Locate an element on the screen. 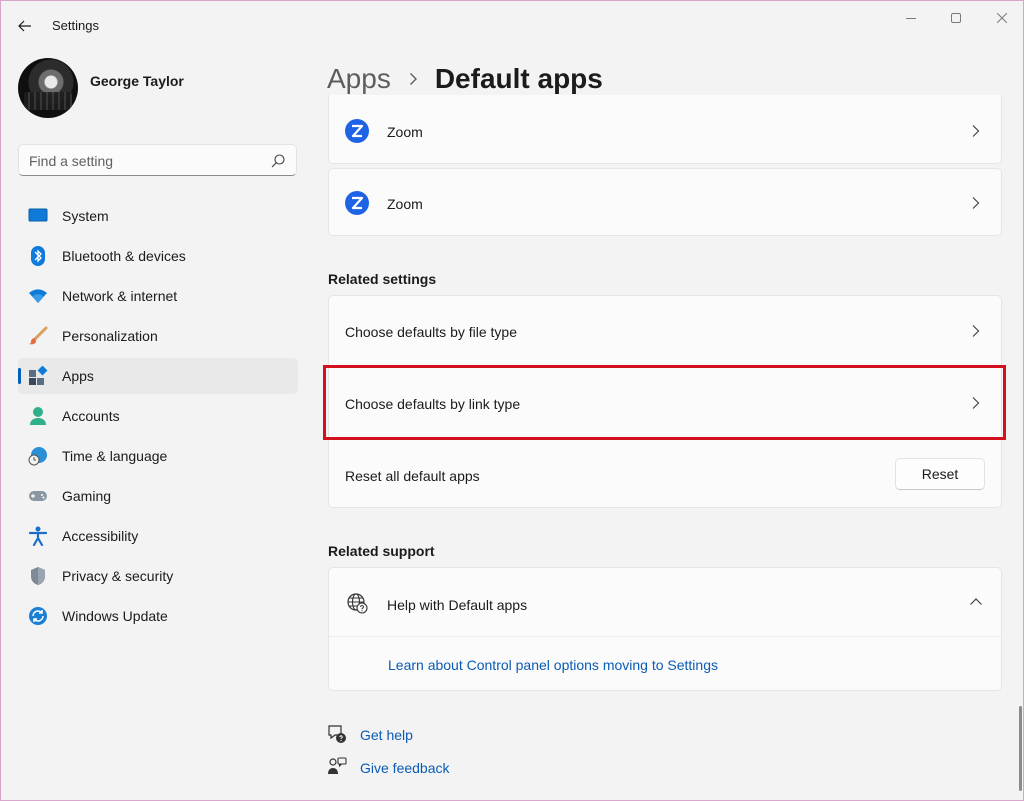 Image resolution: width=1024 pixels, height=801 pixels. close-button is located at coordinates (1001, 18).